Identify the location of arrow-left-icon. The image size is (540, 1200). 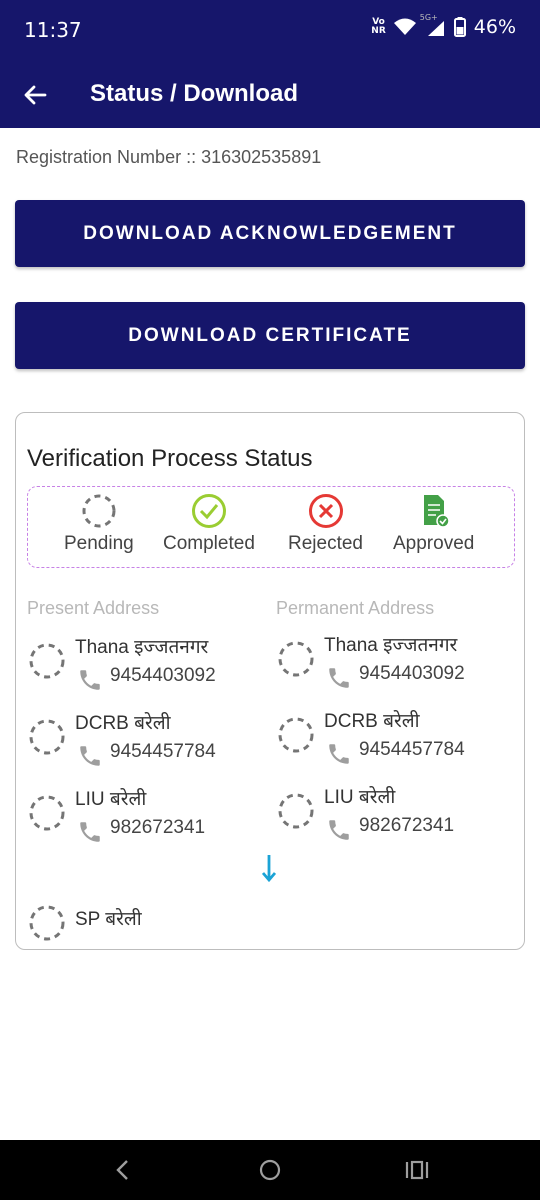
(35, 95).